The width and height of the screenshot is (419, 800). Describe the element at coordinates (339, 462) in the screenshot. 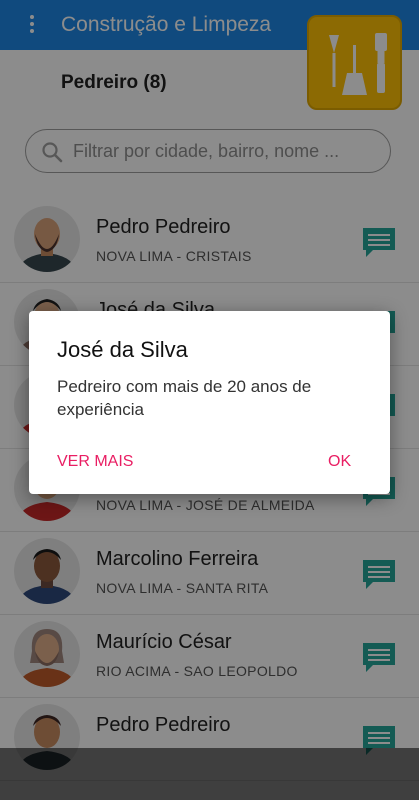

I see `ok-button: OK` at that location.